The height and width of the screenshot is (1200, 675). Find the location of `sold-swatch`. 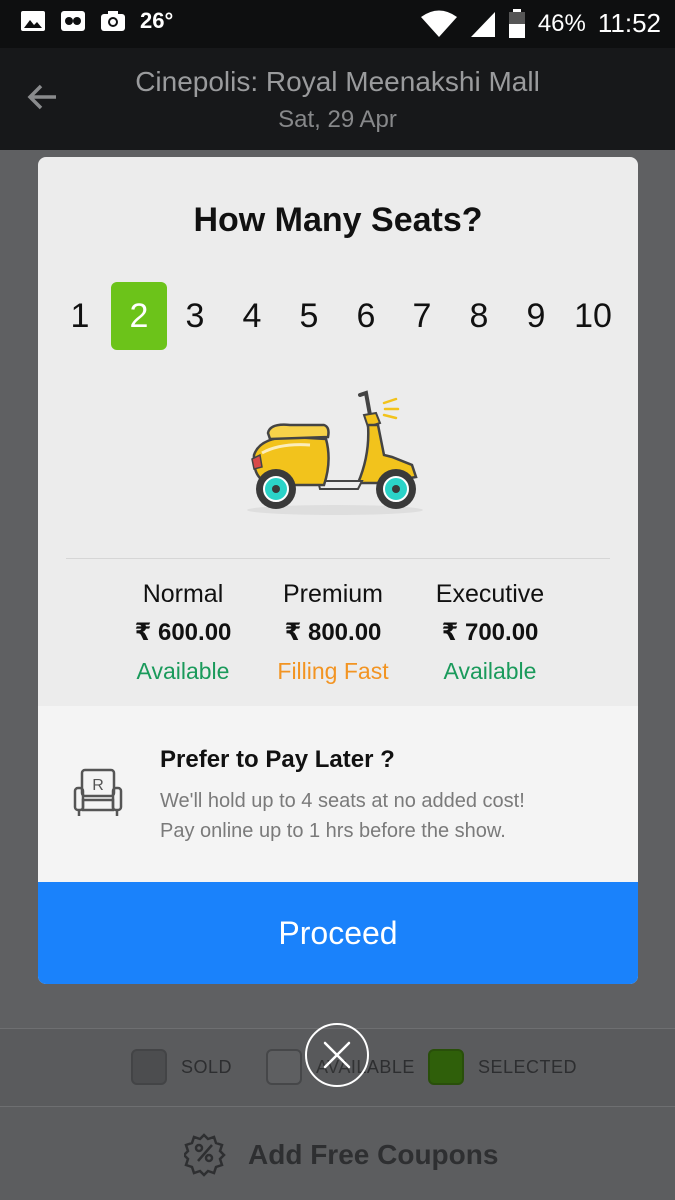

sold-swatch is located at coordinates (149, 1067).